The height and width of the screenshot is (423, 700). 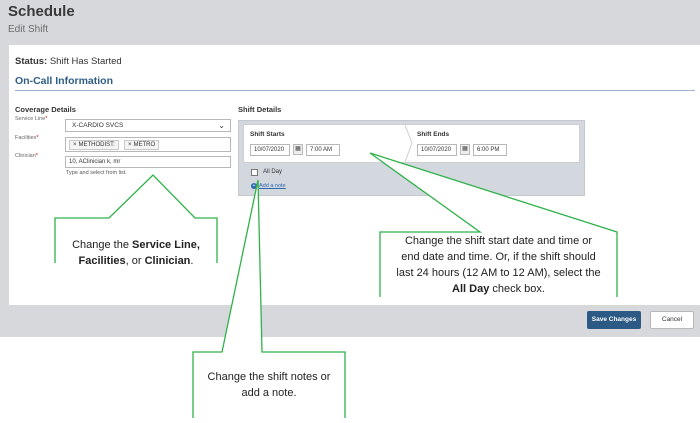 What do you see at coordinates (64, 81) in the screenshot?
I see `section-title: On-Call Information` at bounding box center [64, 81].